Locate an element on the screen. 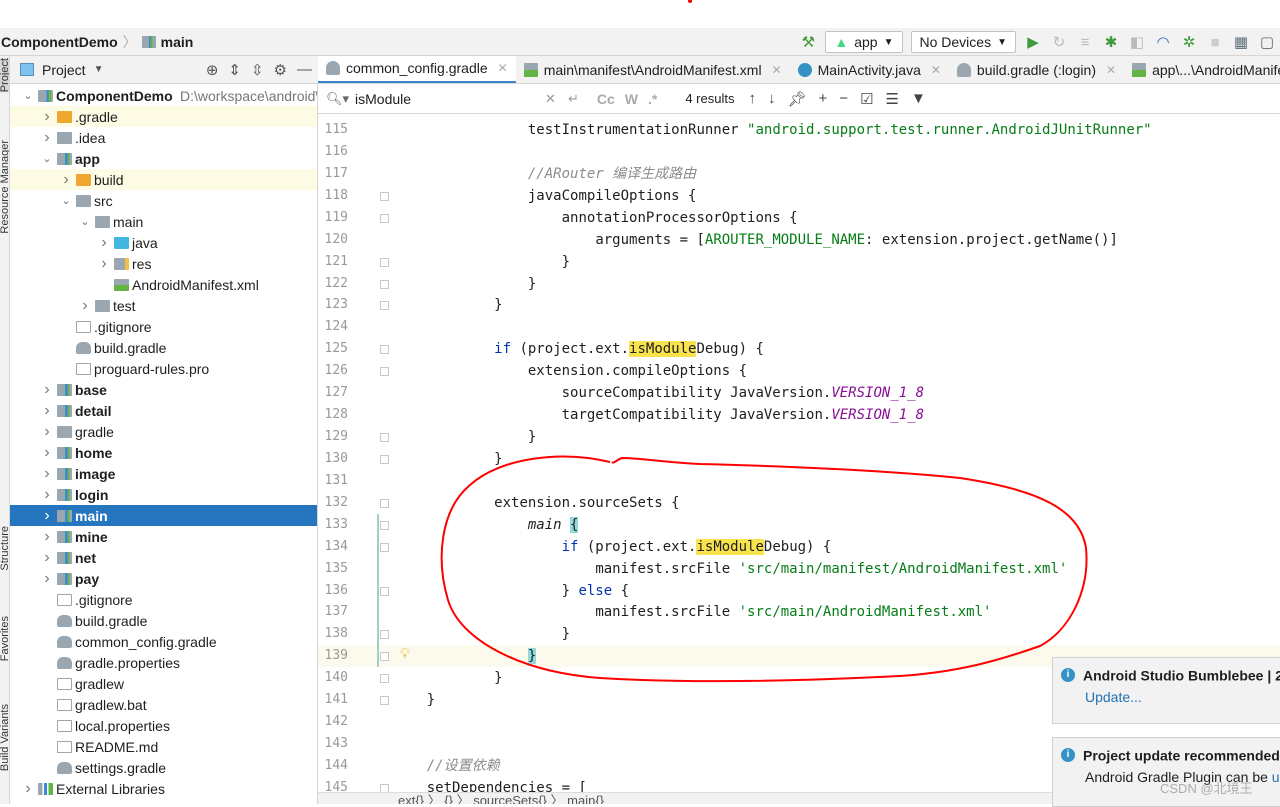 This screenshot has width=1280, height=807. tree-item: › main is located at coordinates (163, 515).